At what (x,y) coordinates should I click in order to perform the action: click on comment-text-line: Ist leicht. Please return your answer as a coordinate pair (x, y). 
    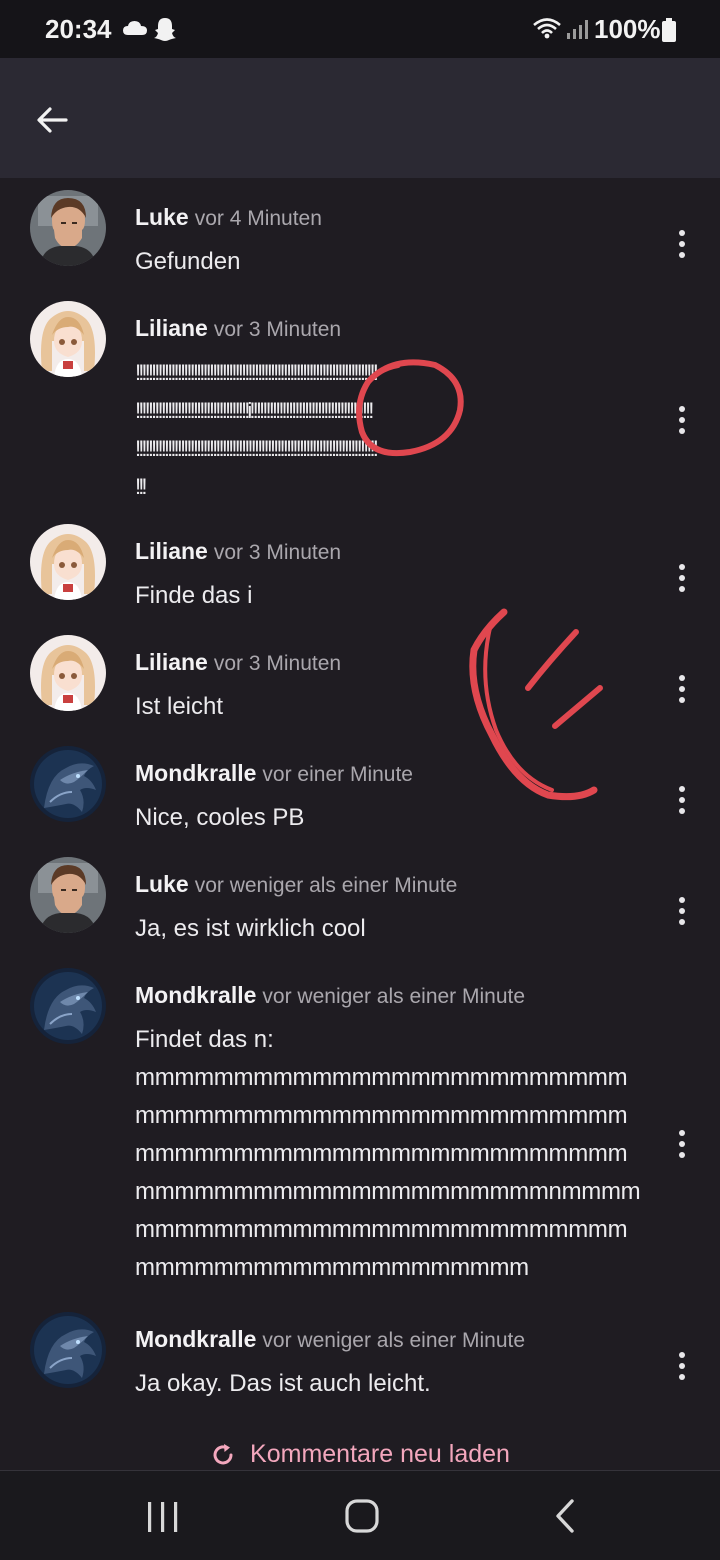
    Looking at the image, I should click on (179, 706).